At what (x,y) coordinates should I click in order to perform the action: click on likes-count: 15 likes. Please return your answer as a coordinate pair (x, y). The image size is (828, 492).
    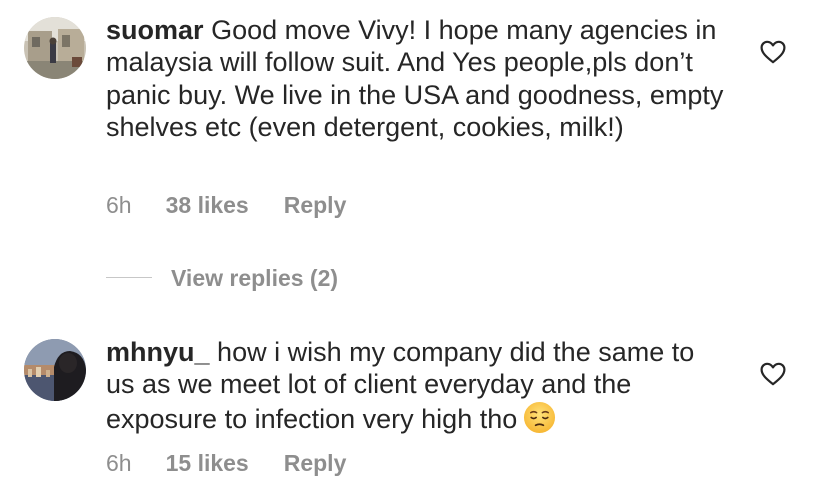
    Looking at the image, I should click on (207, 463).